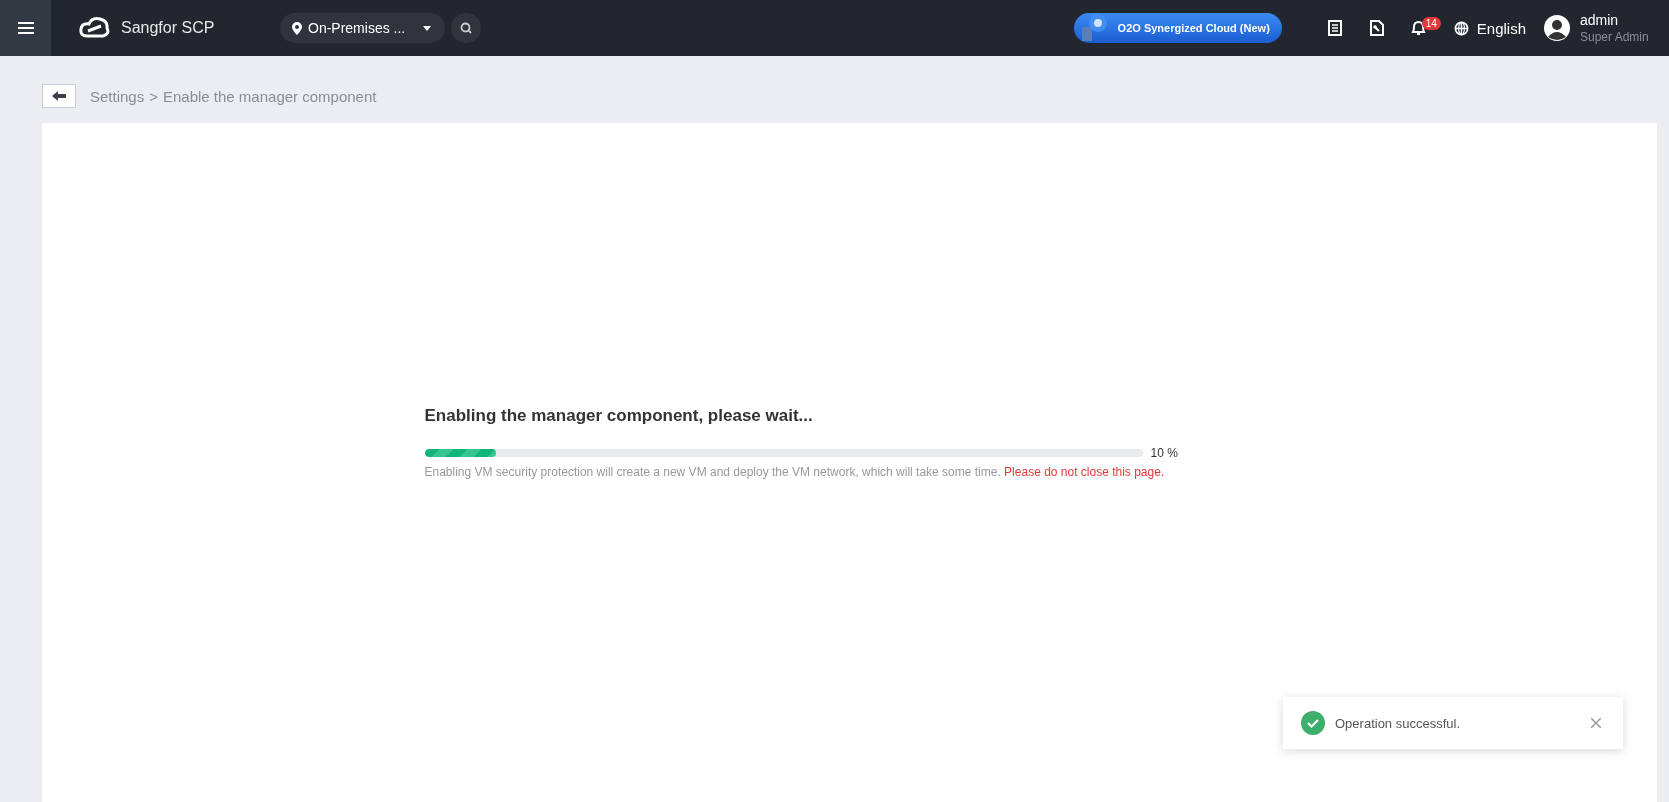  Describe the element at coordinates (1177, 28) in the screenshot. I see `promo-button: O2O Synergized Cloud (New)` at that location.